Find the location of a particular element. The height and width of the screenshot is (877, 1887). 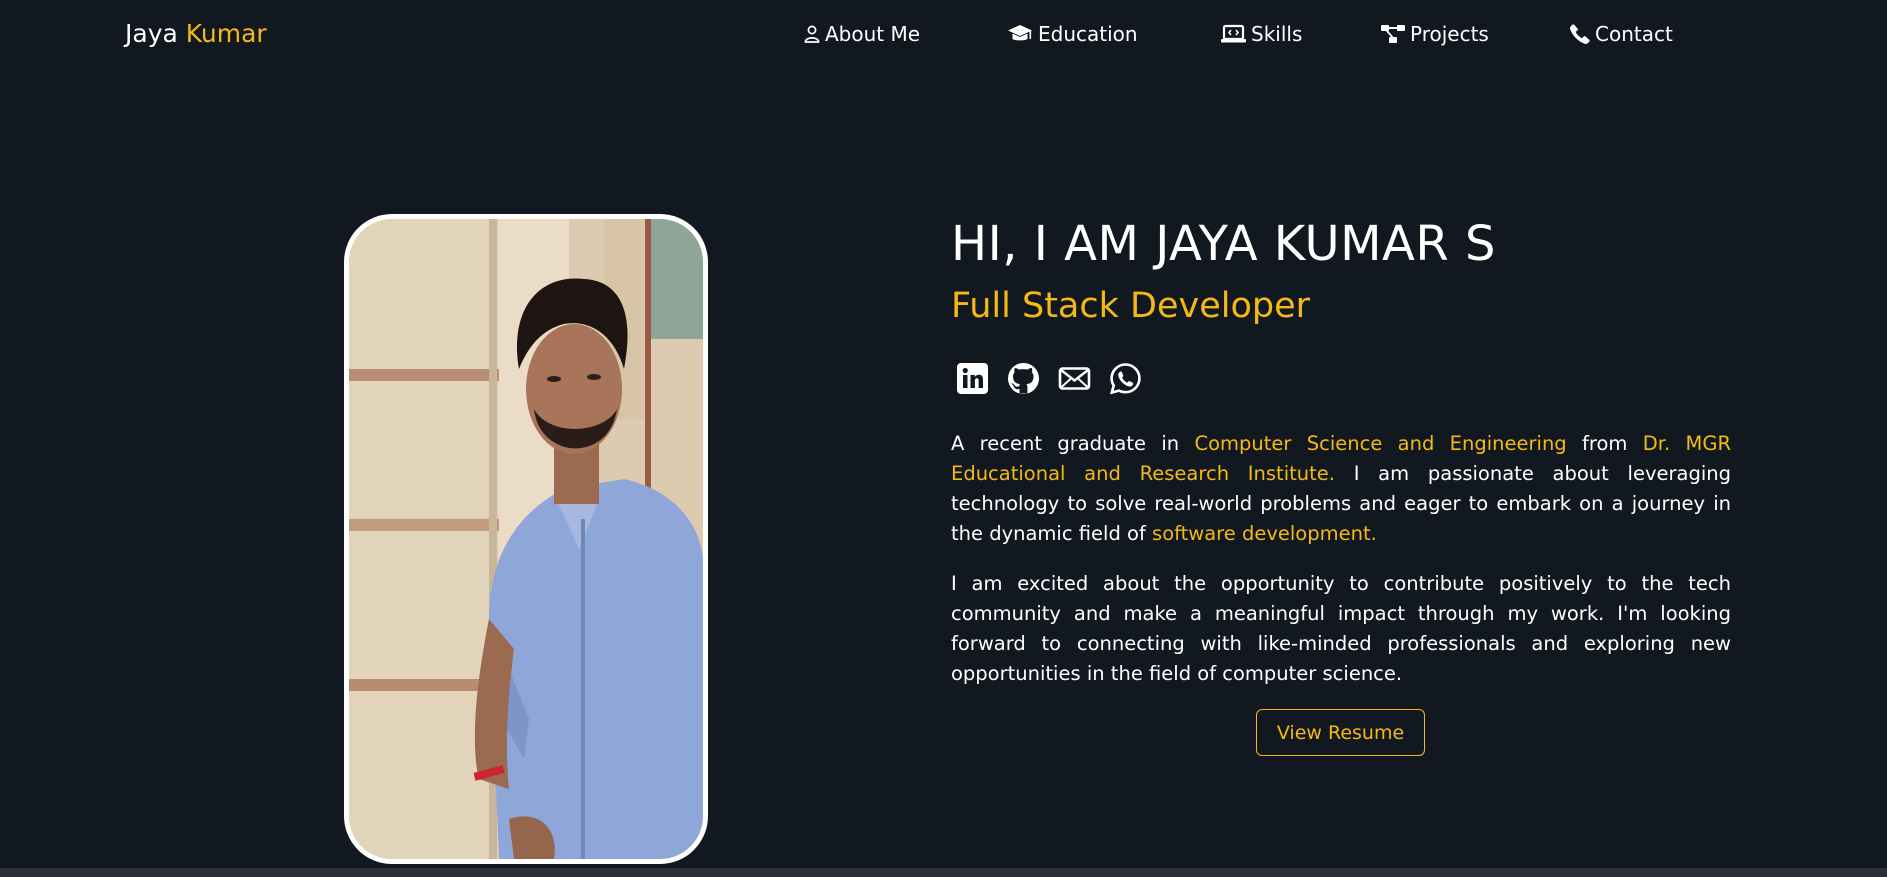

mail-icon is located at coordinates (1074, 378).